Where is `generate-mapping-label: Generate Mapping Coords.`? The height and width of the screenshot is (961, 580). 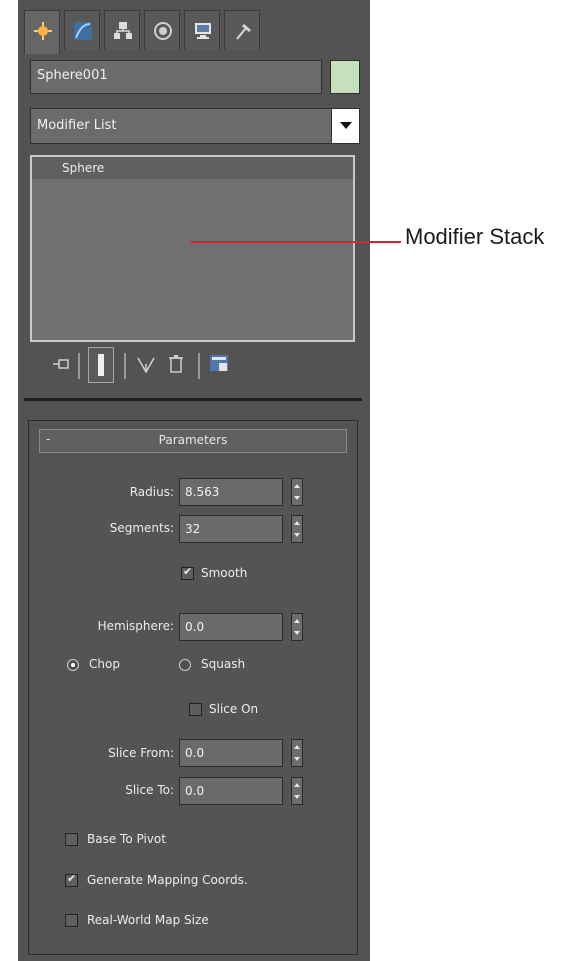 generate-mapping-label: Generate Mapping Coords. is located at coordinates (167, 880).